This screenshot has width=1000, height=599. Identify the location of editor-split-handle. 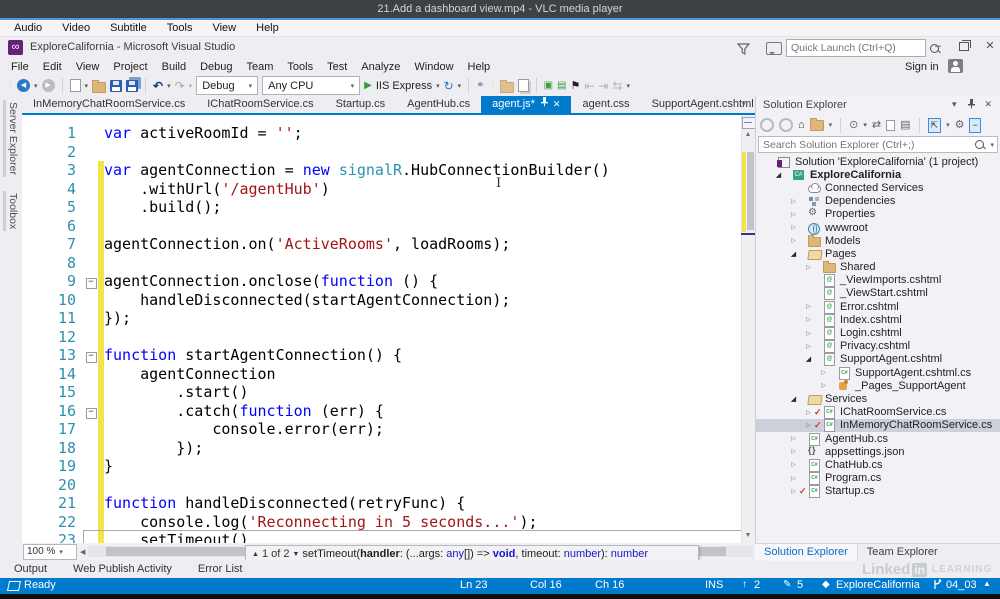
(749, 123).